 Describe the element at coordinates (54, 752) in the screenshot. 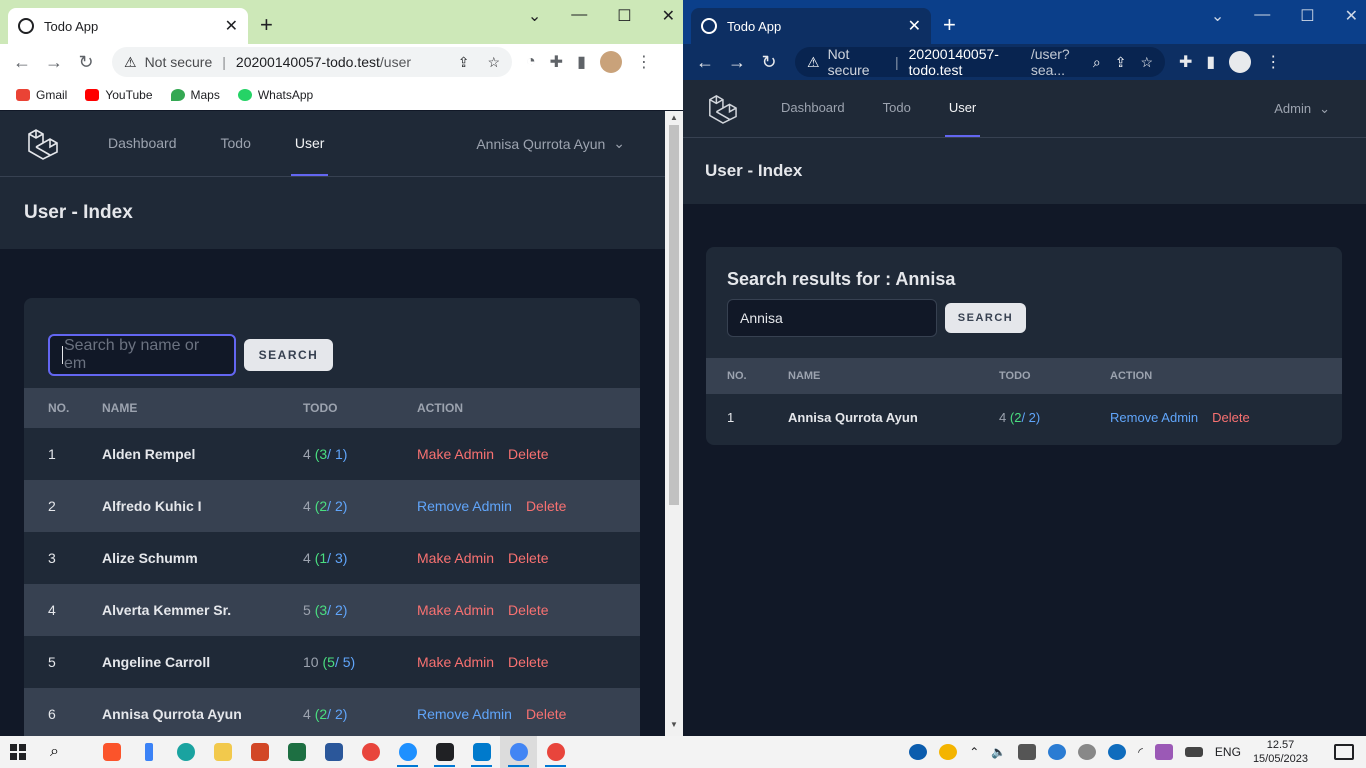

I see `search-icon: ⌕` at that location.